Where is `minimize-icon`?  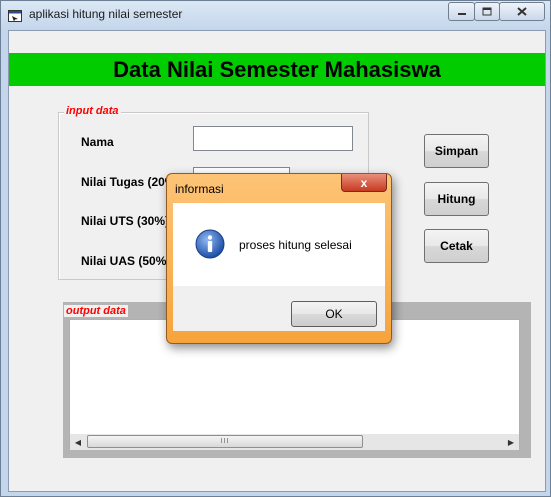
minimize-icon is located at coordinates (462, 12).